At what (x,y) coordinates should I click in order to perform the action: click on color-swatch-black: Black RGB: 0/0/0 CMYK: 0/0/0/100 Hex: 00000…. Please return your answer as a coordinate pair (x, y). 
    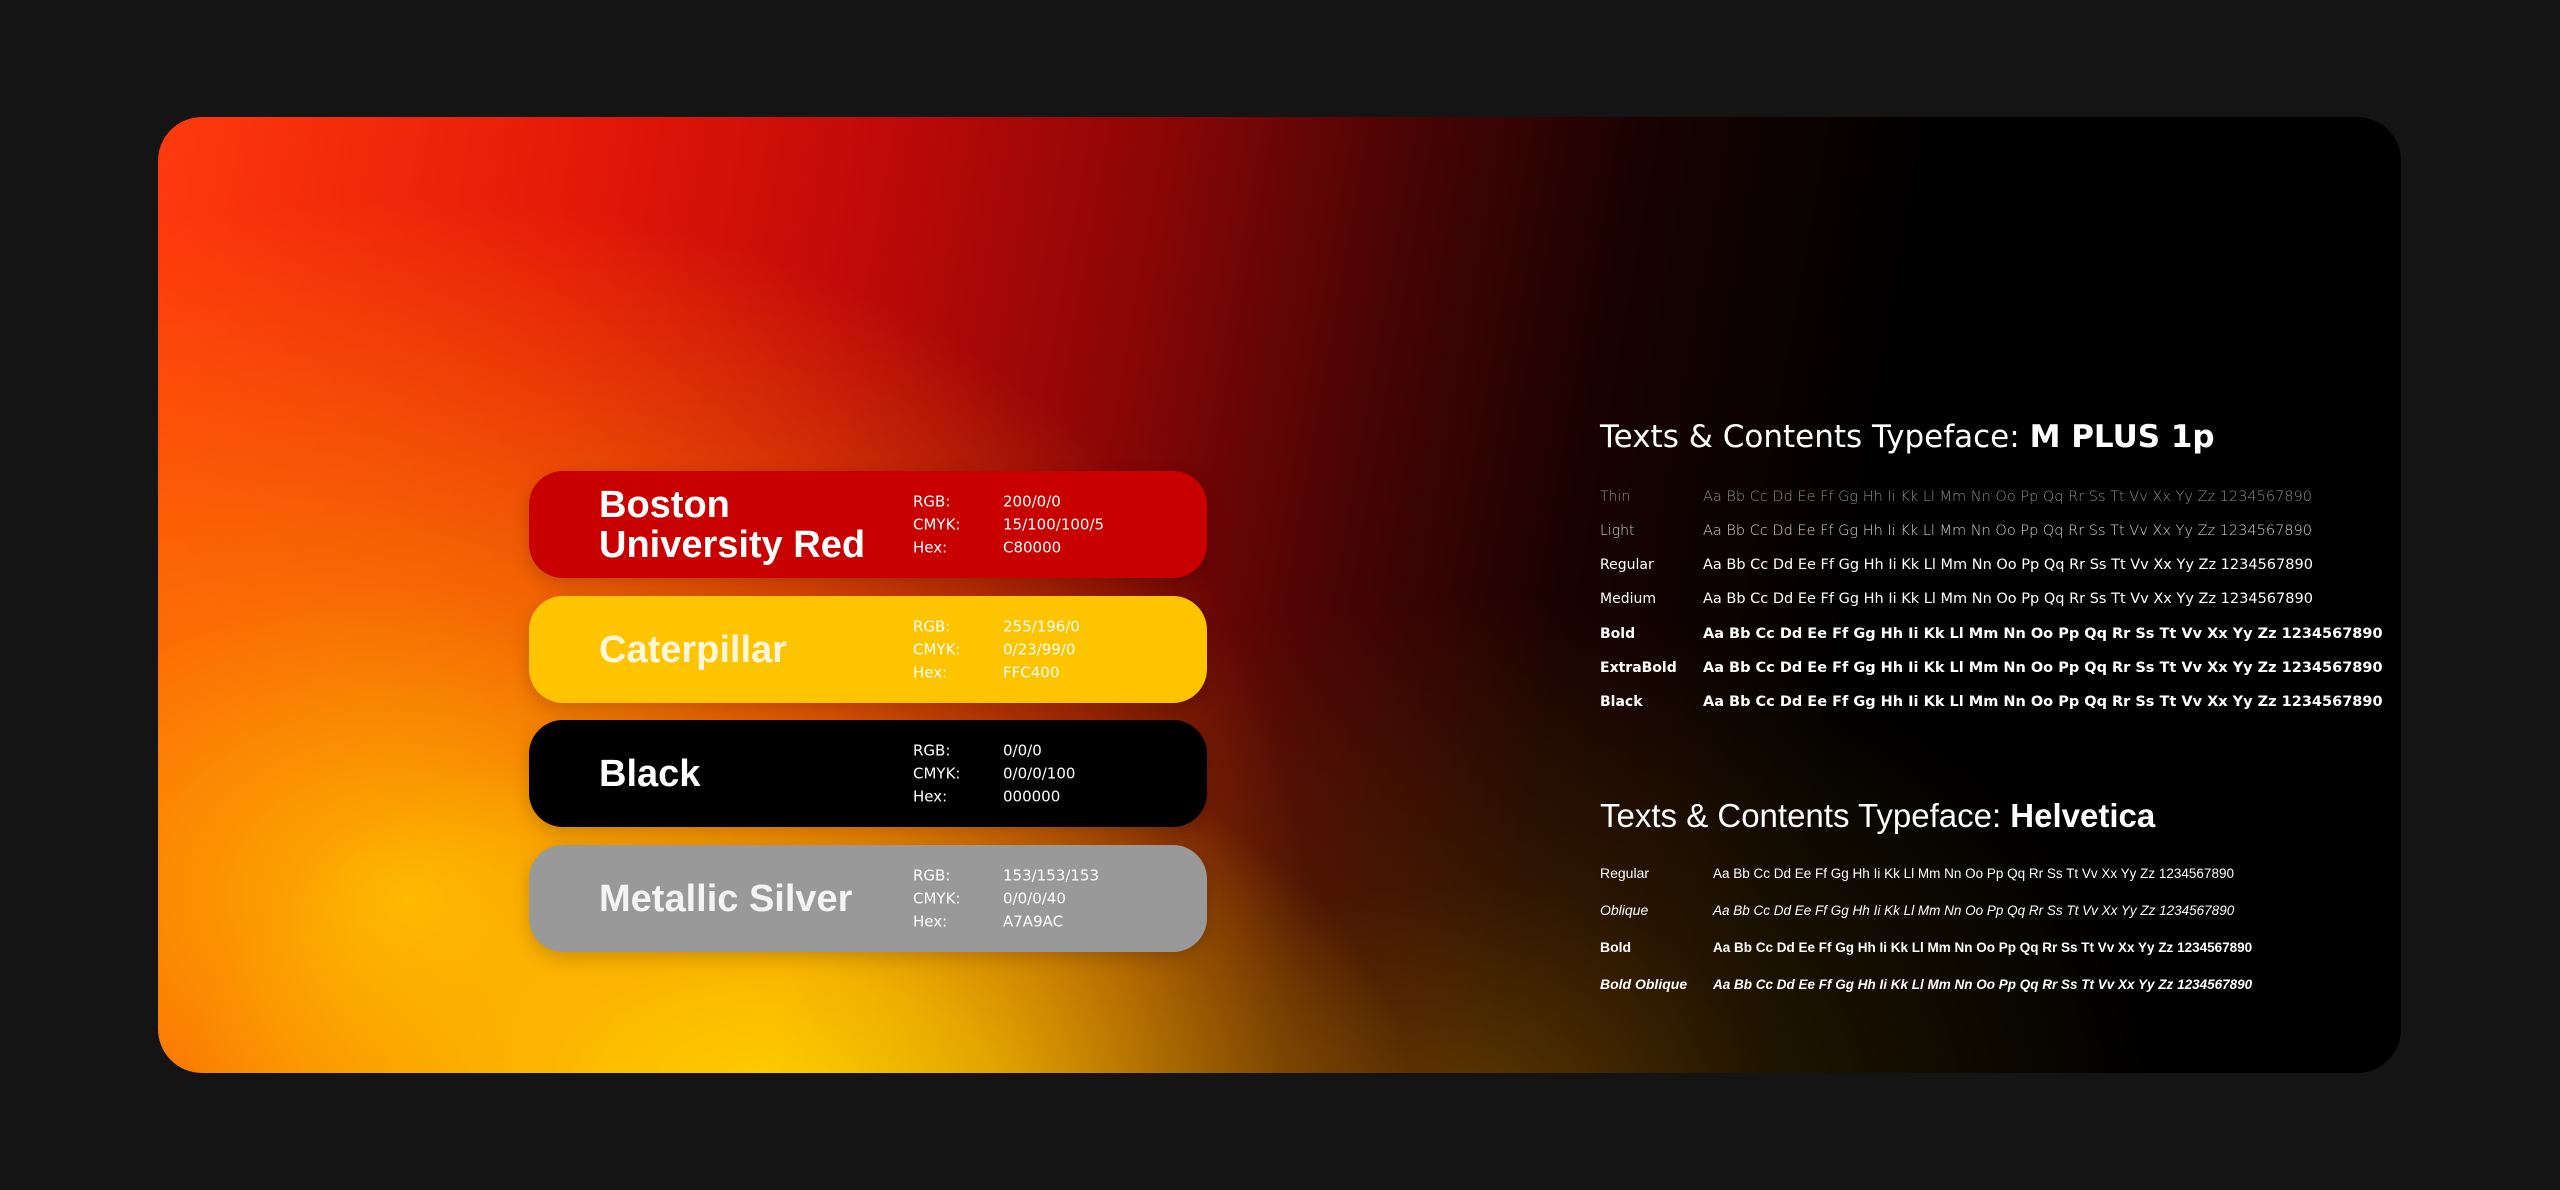
    Looking at the image, I should click on (868, 773).